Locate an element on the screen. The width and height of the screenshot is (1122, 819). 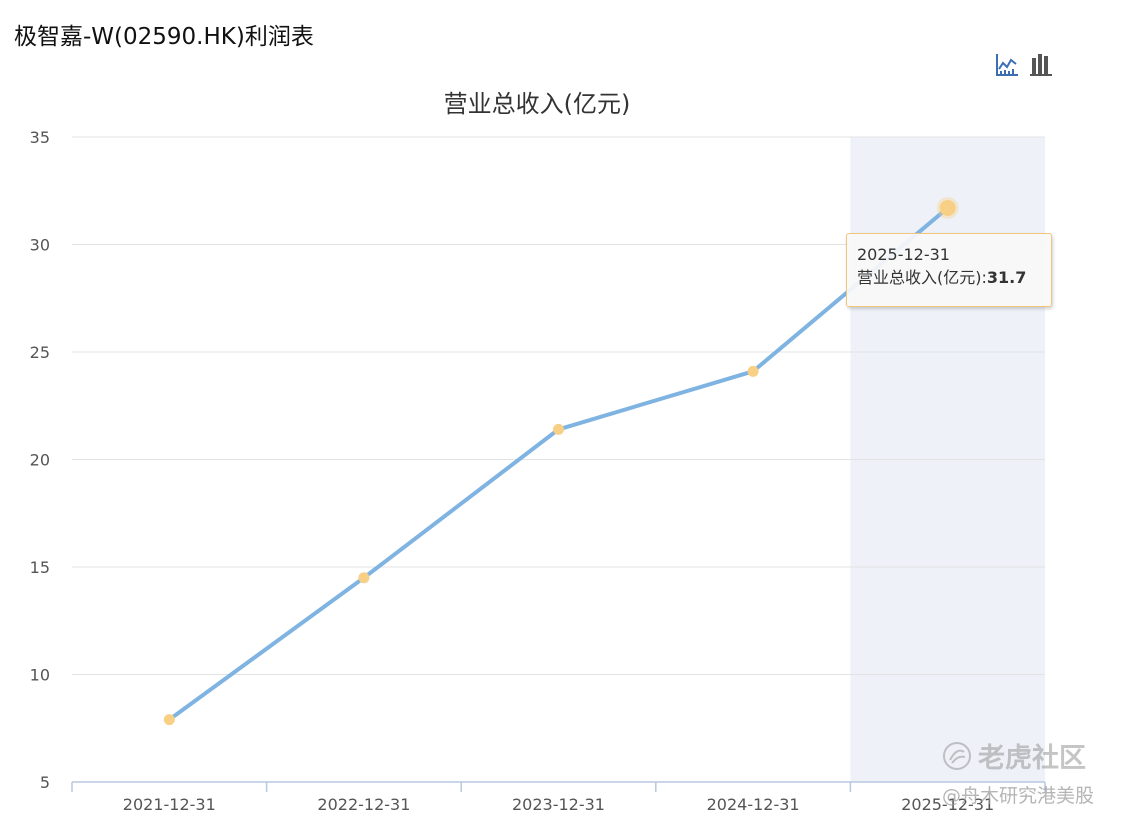
tooltip-label: 营业总收入(亿元): is located at coordinates (922, 277).